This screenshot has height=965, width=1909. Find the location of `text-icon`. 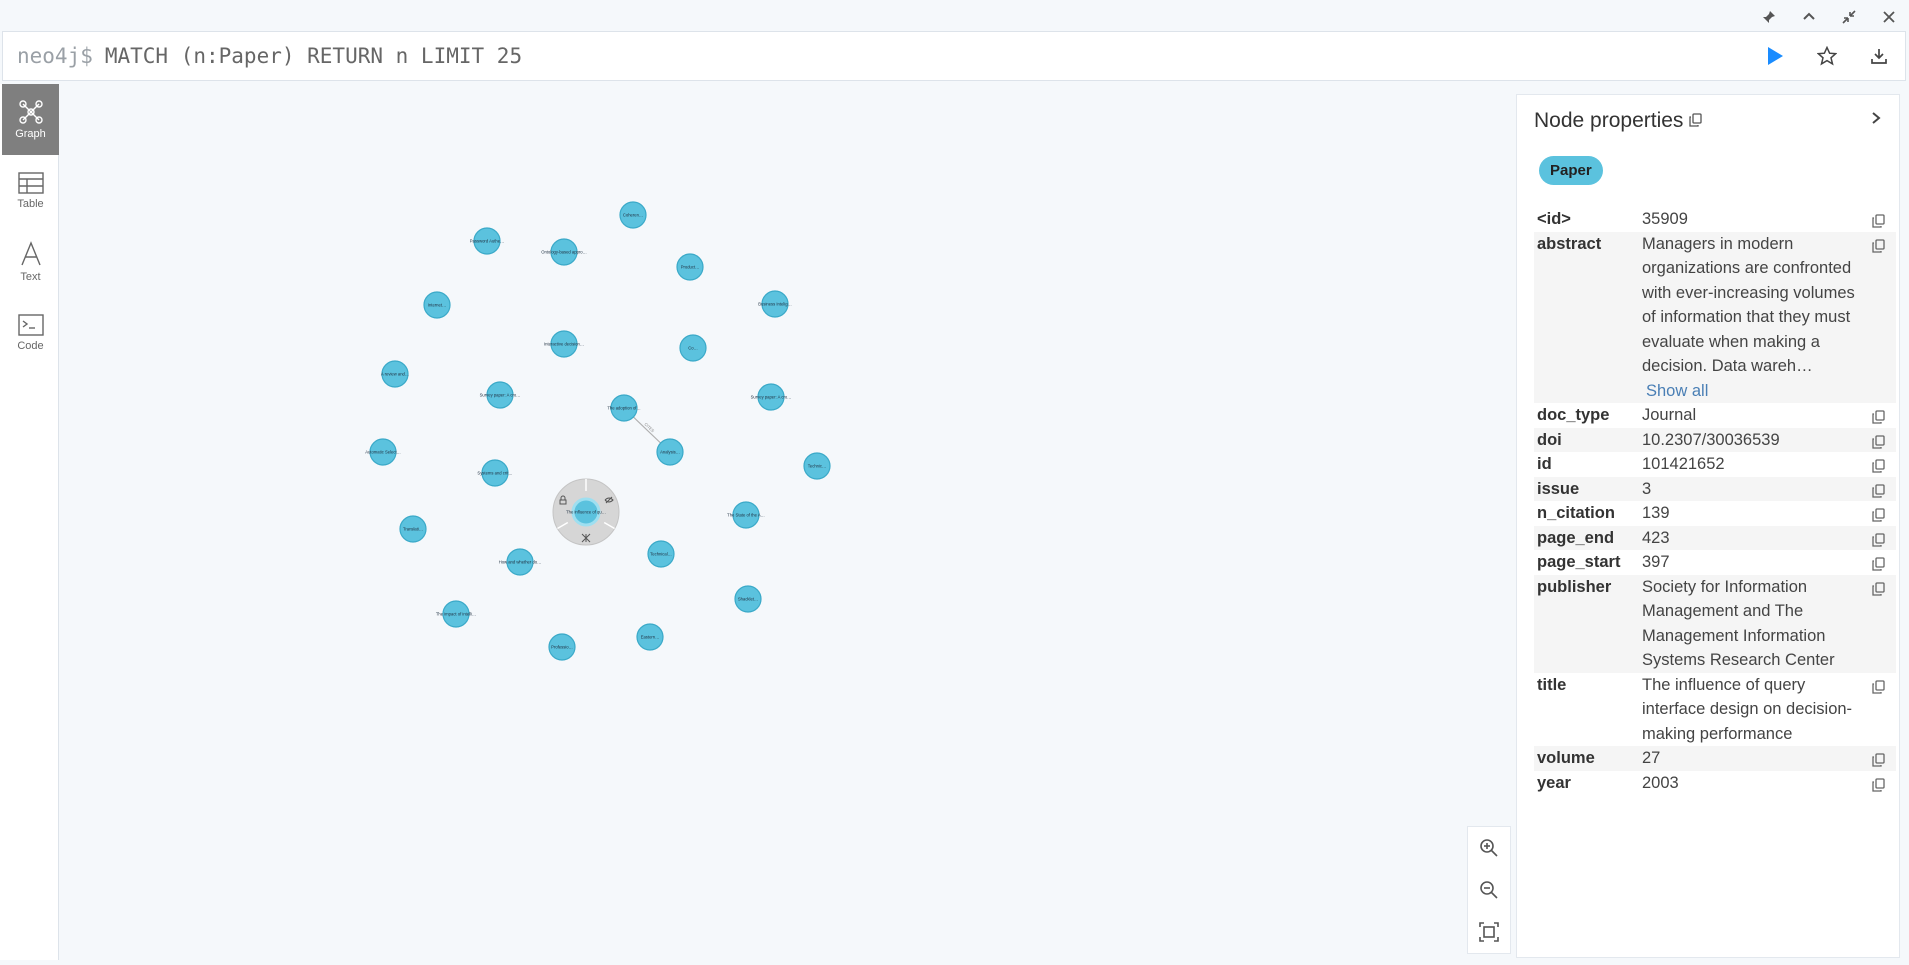

text-icon is located at coordinates (30, 252).